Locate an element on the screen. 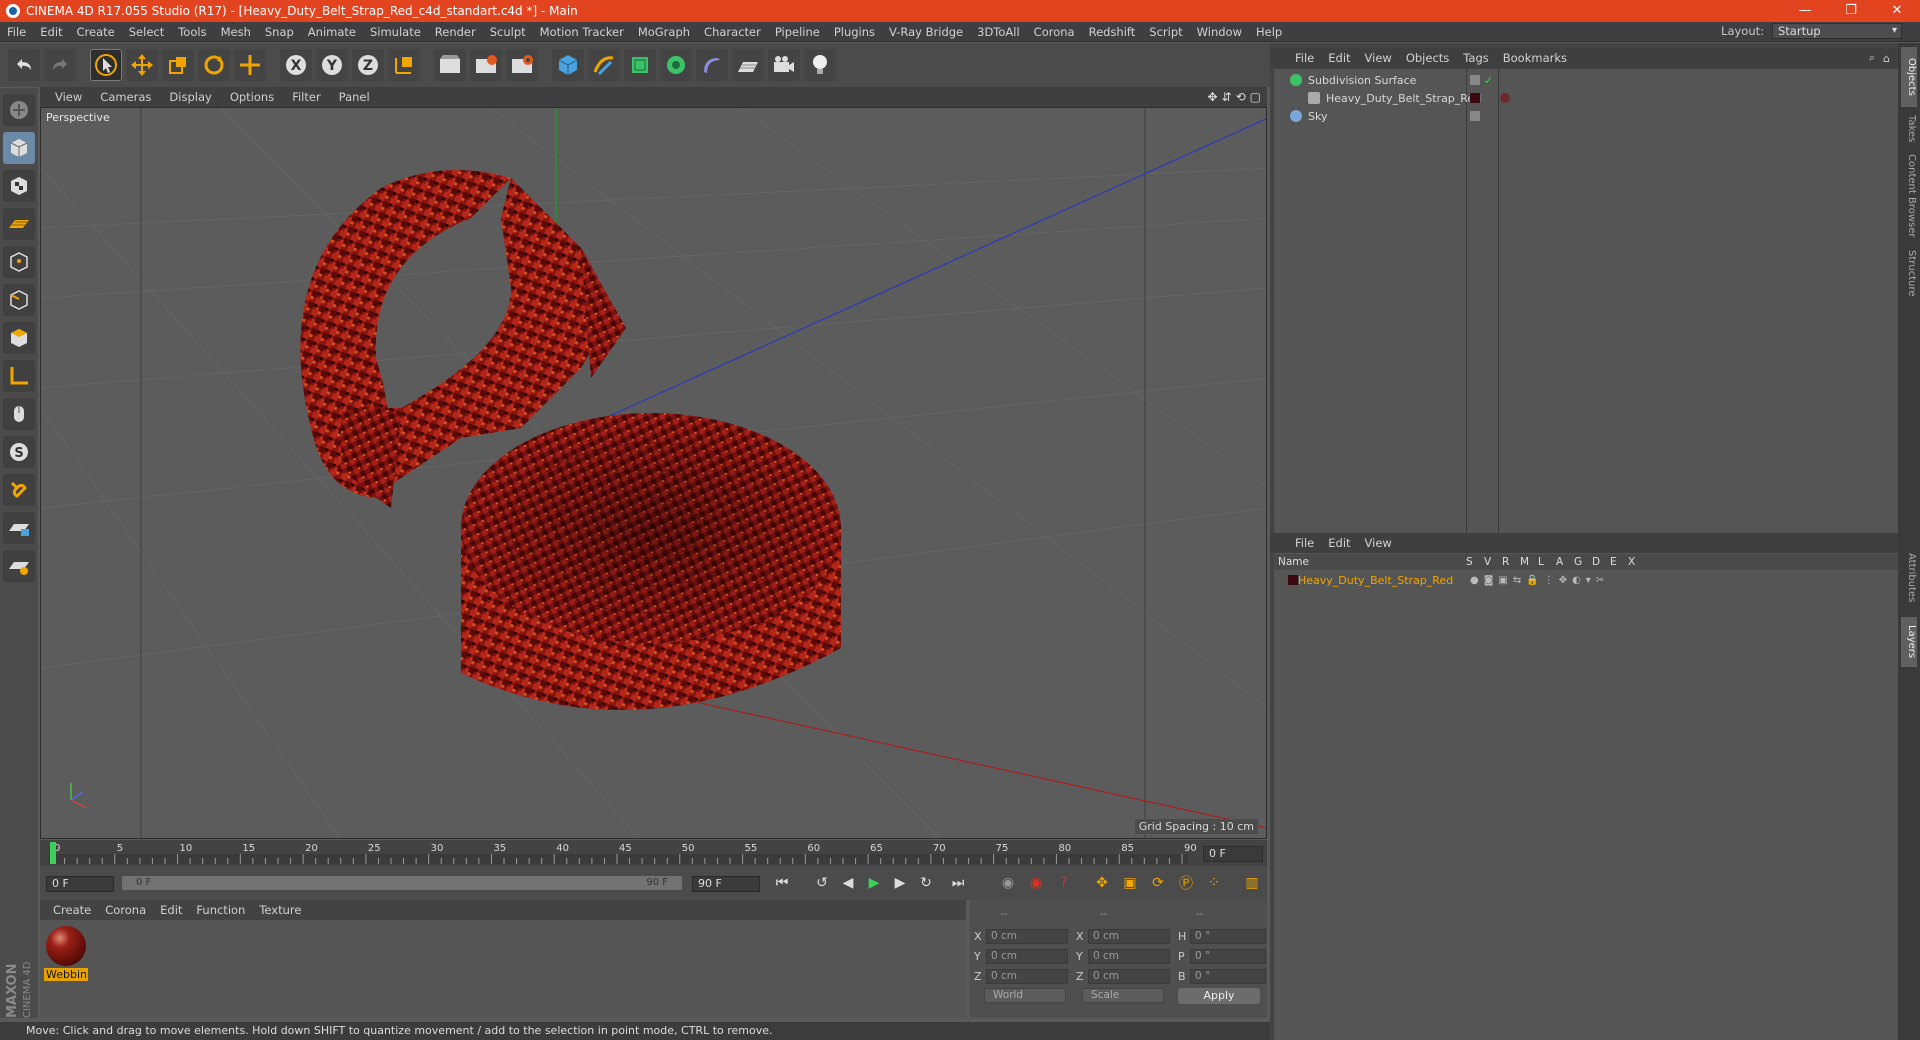  render-settings-button is located at coordinates (522, 65).